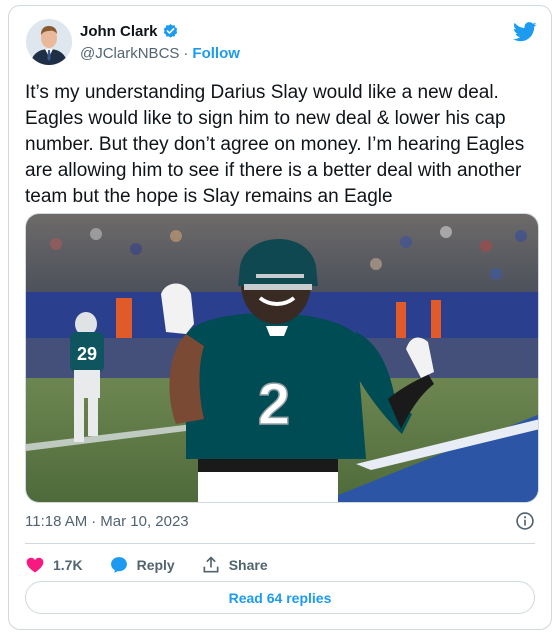  I want to click on tweet-date: Mar 10, 2023, so click(144, 521).